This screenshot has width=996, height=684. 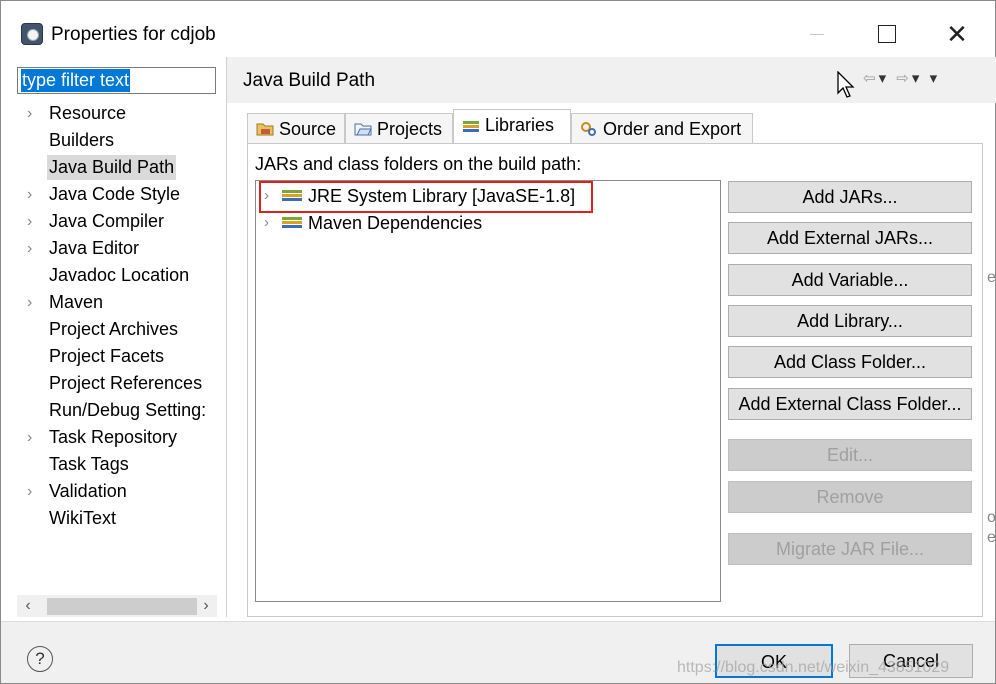 What do you see at coordinates (82, 140) in the screenshot?
I see `tree-item-label: Builders` at bounding box center [82, 140].